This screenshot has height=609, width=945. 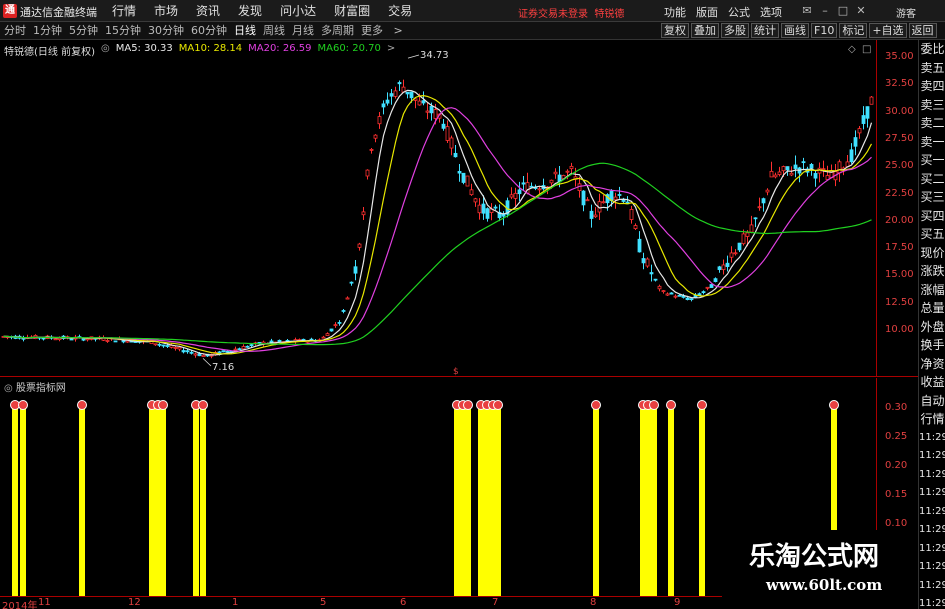 What do you see at coordinates (866, 49) in the screenshot?
I see `chart-close-icon: □` at bounding box center [866, 49].